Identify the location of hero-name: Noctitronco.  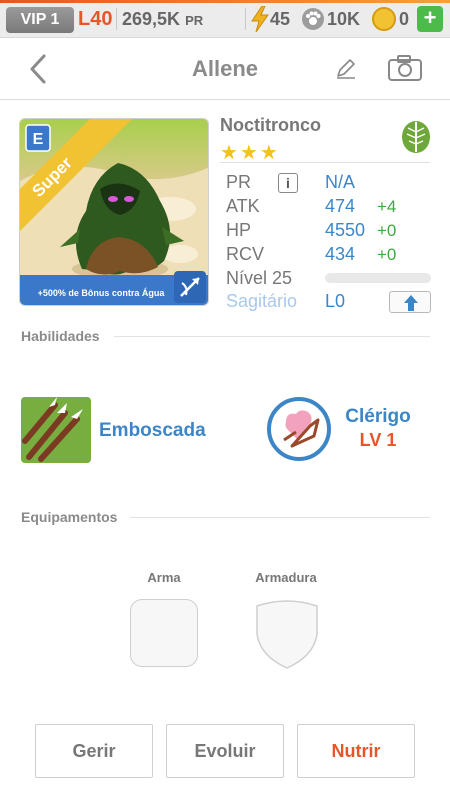
(270, 125).